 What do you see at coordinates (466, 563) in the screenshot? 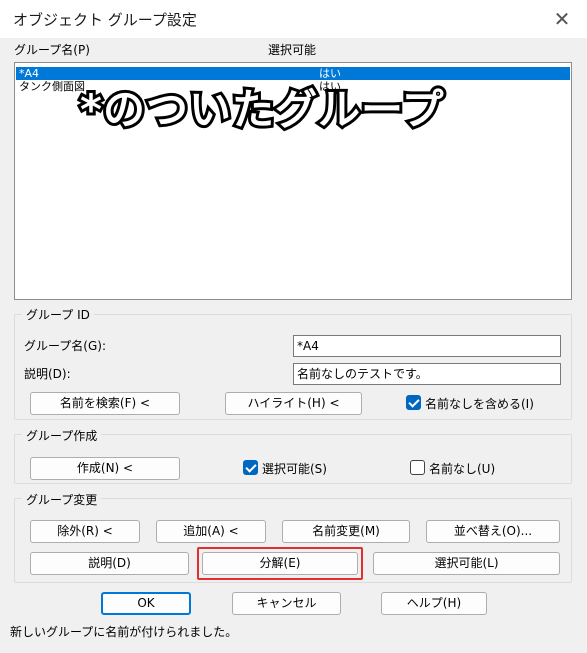
I see `selectable-toggle-button: 選択可能(L)` at bounding box center [466, 563].